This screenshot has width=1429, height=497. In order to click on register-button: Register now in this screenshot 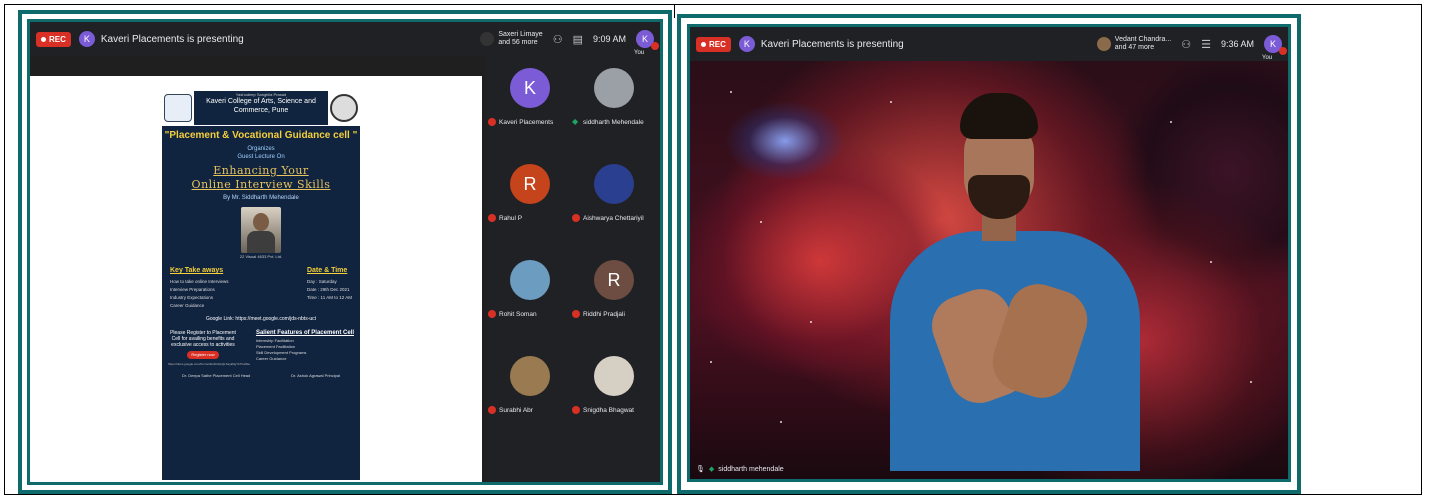, I will do `click(203, 355)`.